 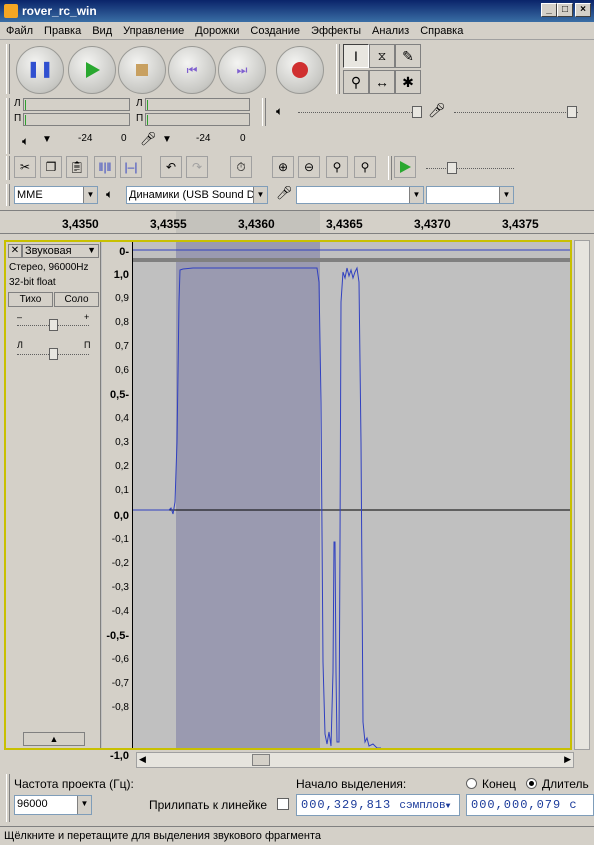 What do you see at coordinates (8, 798) in the screenshot?
I see `selectionbar-grip` at bounding box center [8, 798].